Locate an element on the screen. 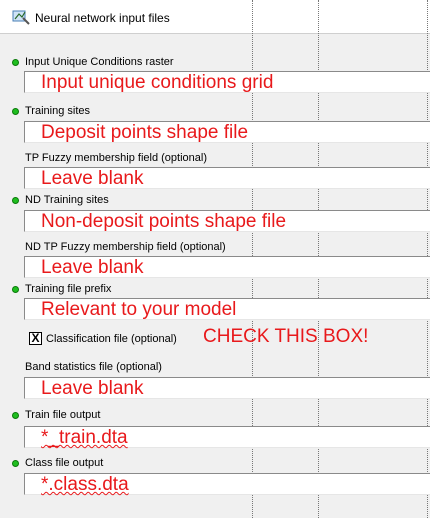 The width and height of the screenshot is (430, 518). tp-fuzzy-membership-input: Leave blank is located at coordinates (227, 178).